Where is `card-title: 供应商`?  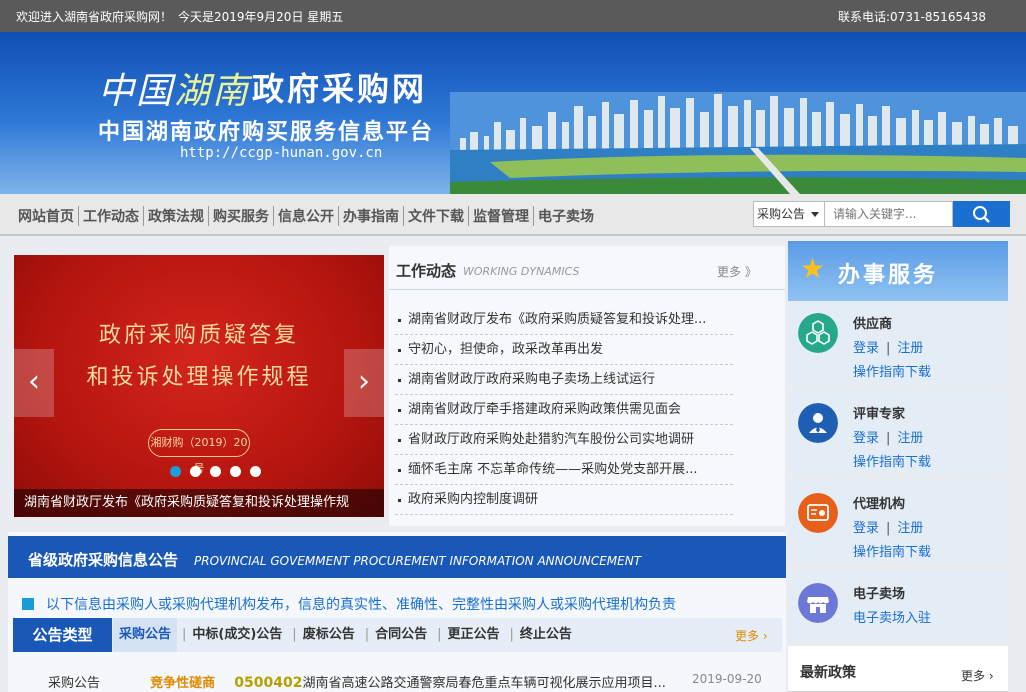 card-title: 供应商 is located at coordinates (873, 324).